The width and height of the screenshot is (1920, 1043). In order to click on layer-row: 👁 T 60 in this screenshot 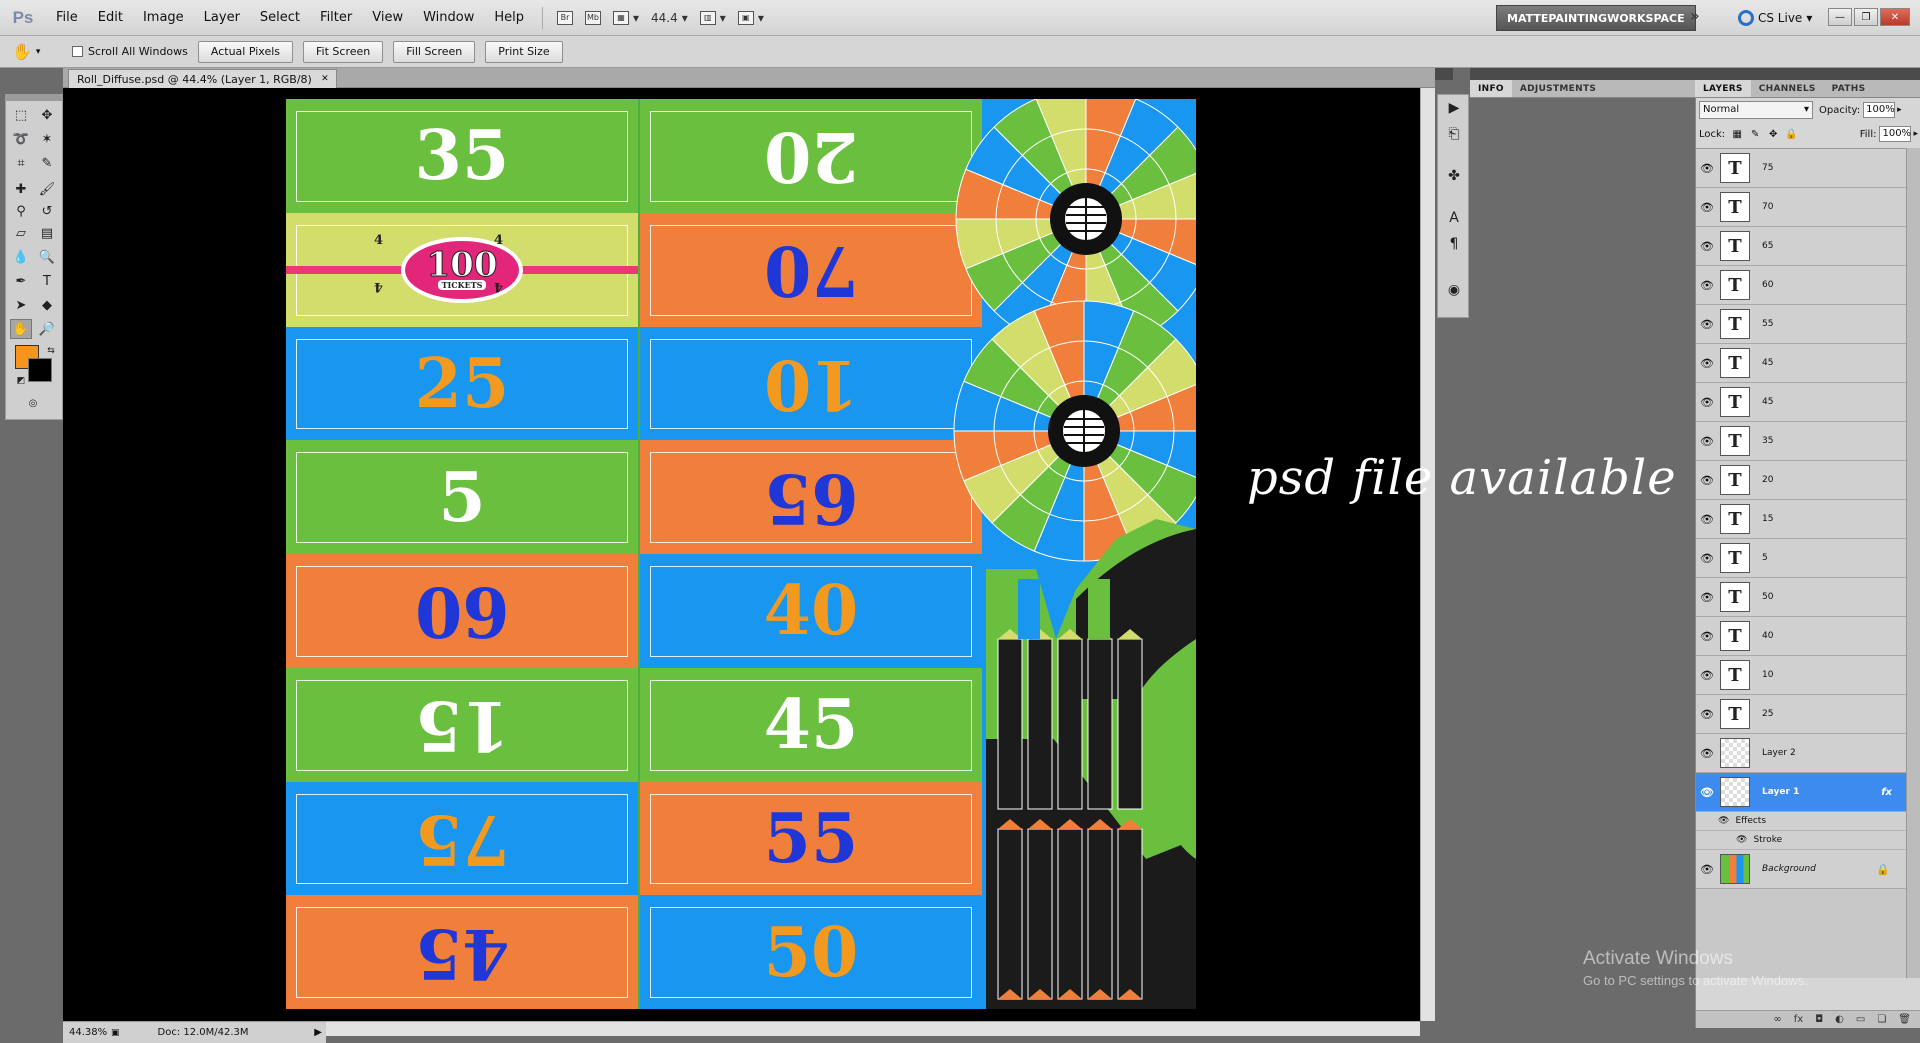, I will do `click(1801, 285)`.